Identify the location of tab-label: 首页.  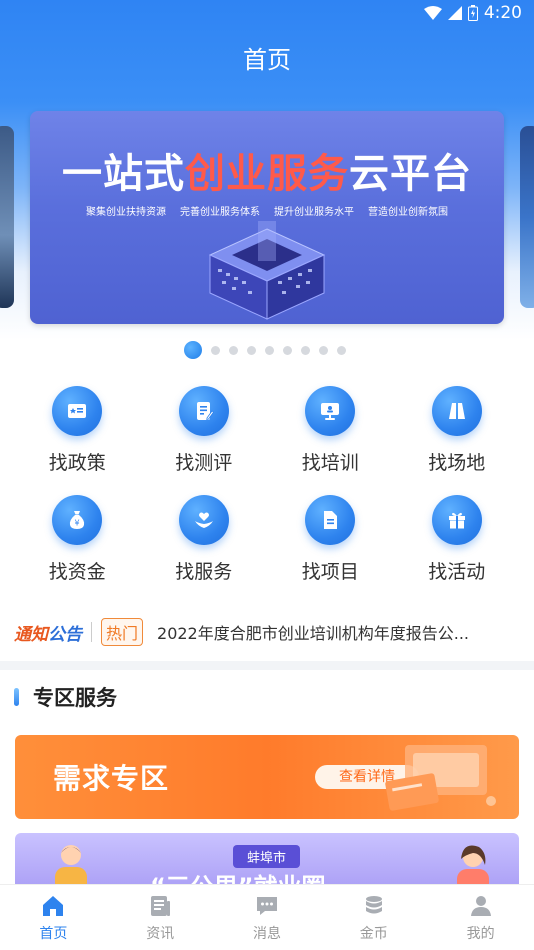
(53, 934).